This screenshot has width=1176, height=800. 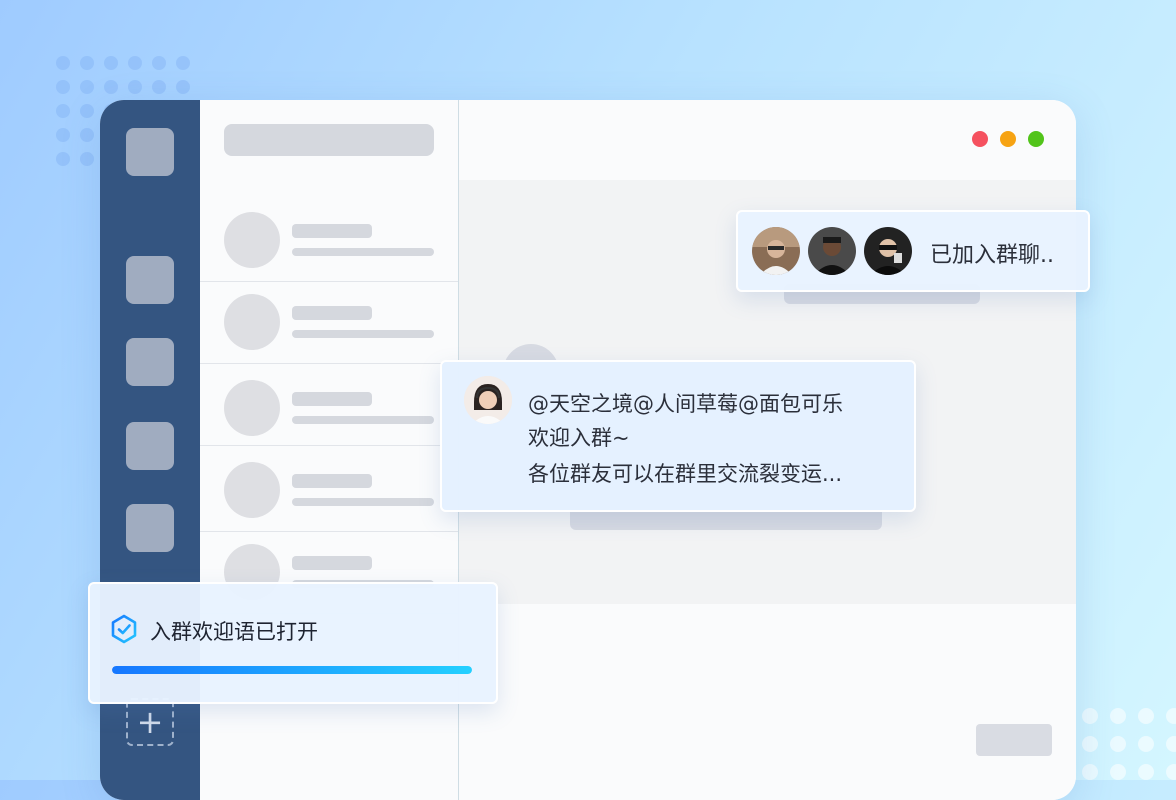 What do you see at coordinates (1014, 740) in the screenshot?
I see `send-button` at bounding box center [1014, 740].